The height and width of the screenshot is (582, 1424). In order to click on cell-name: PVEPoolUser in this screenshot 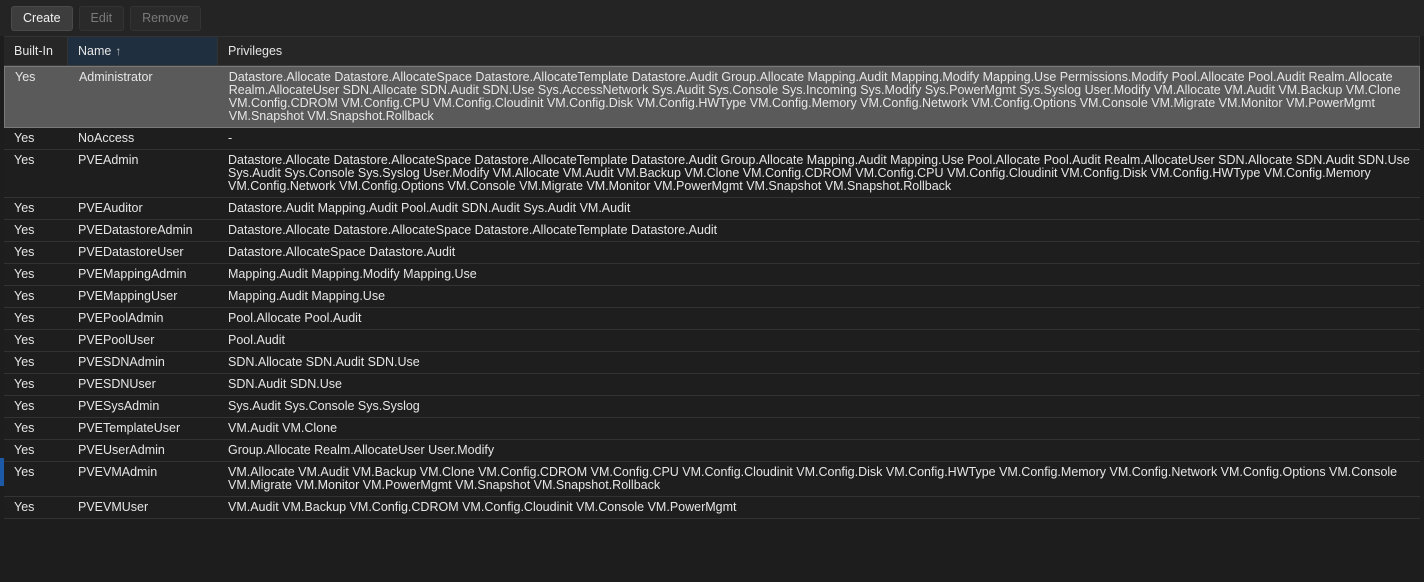, I will do `click(116, 340)`.